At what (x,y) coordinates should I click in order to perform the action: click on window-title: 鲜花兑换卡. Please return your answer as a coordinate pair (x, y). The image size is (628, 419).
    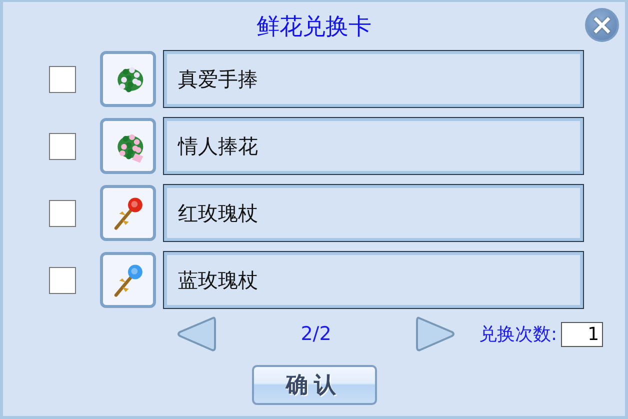
    Looking at the image, I should click on (314, 27).